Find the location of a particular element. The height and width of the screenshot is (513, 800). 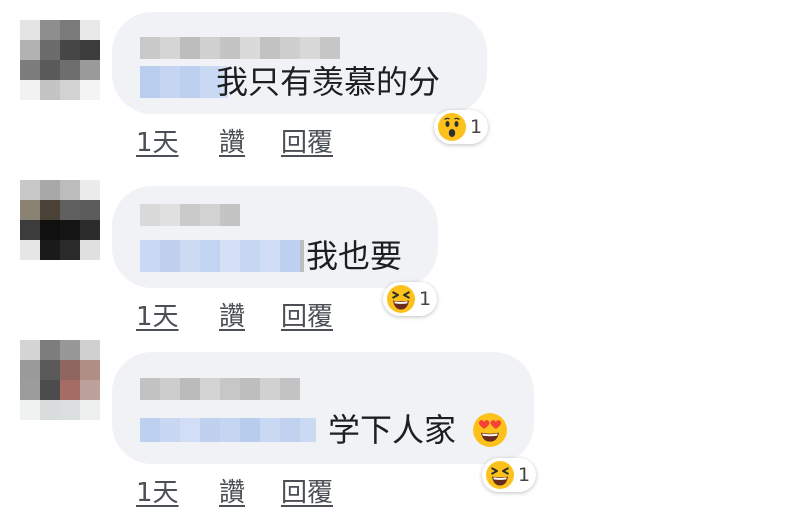

heart-eyes-emoji-icon is located at coordinates (490, 430).